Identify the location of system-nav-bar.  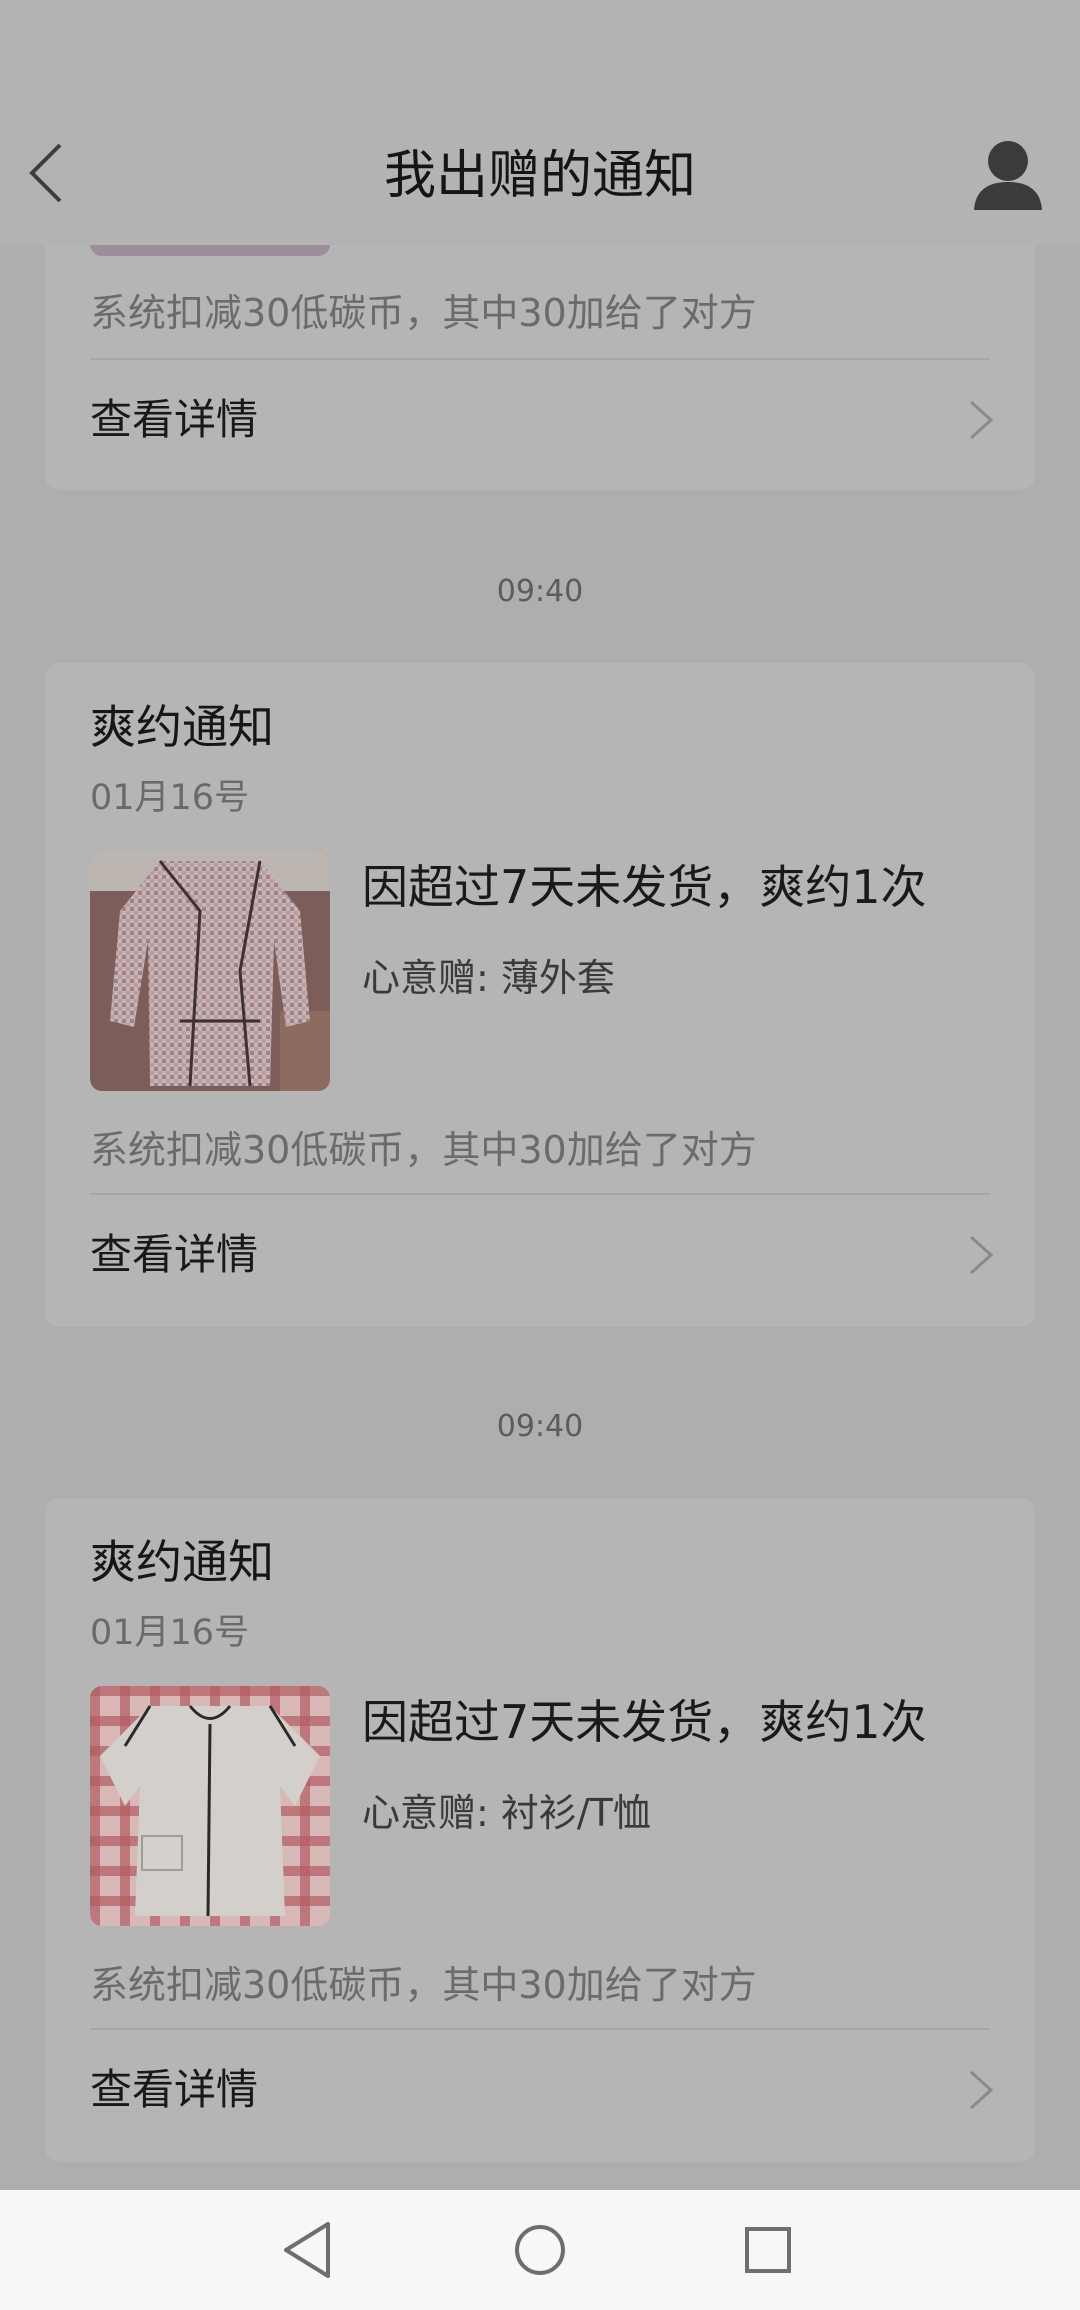
(540, 2250).